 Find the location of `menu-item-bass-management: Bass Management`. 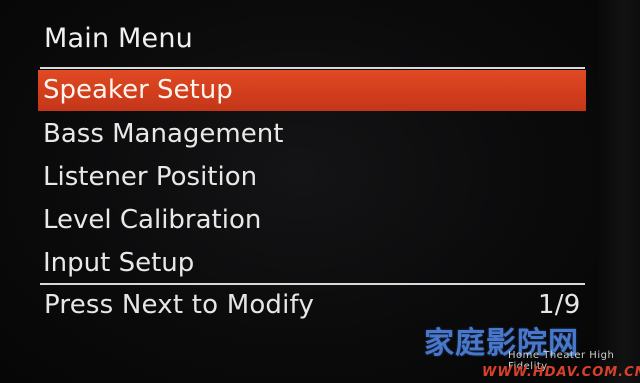

menu-item-bass-management: Bass Management is located at coordinates (312, 134).